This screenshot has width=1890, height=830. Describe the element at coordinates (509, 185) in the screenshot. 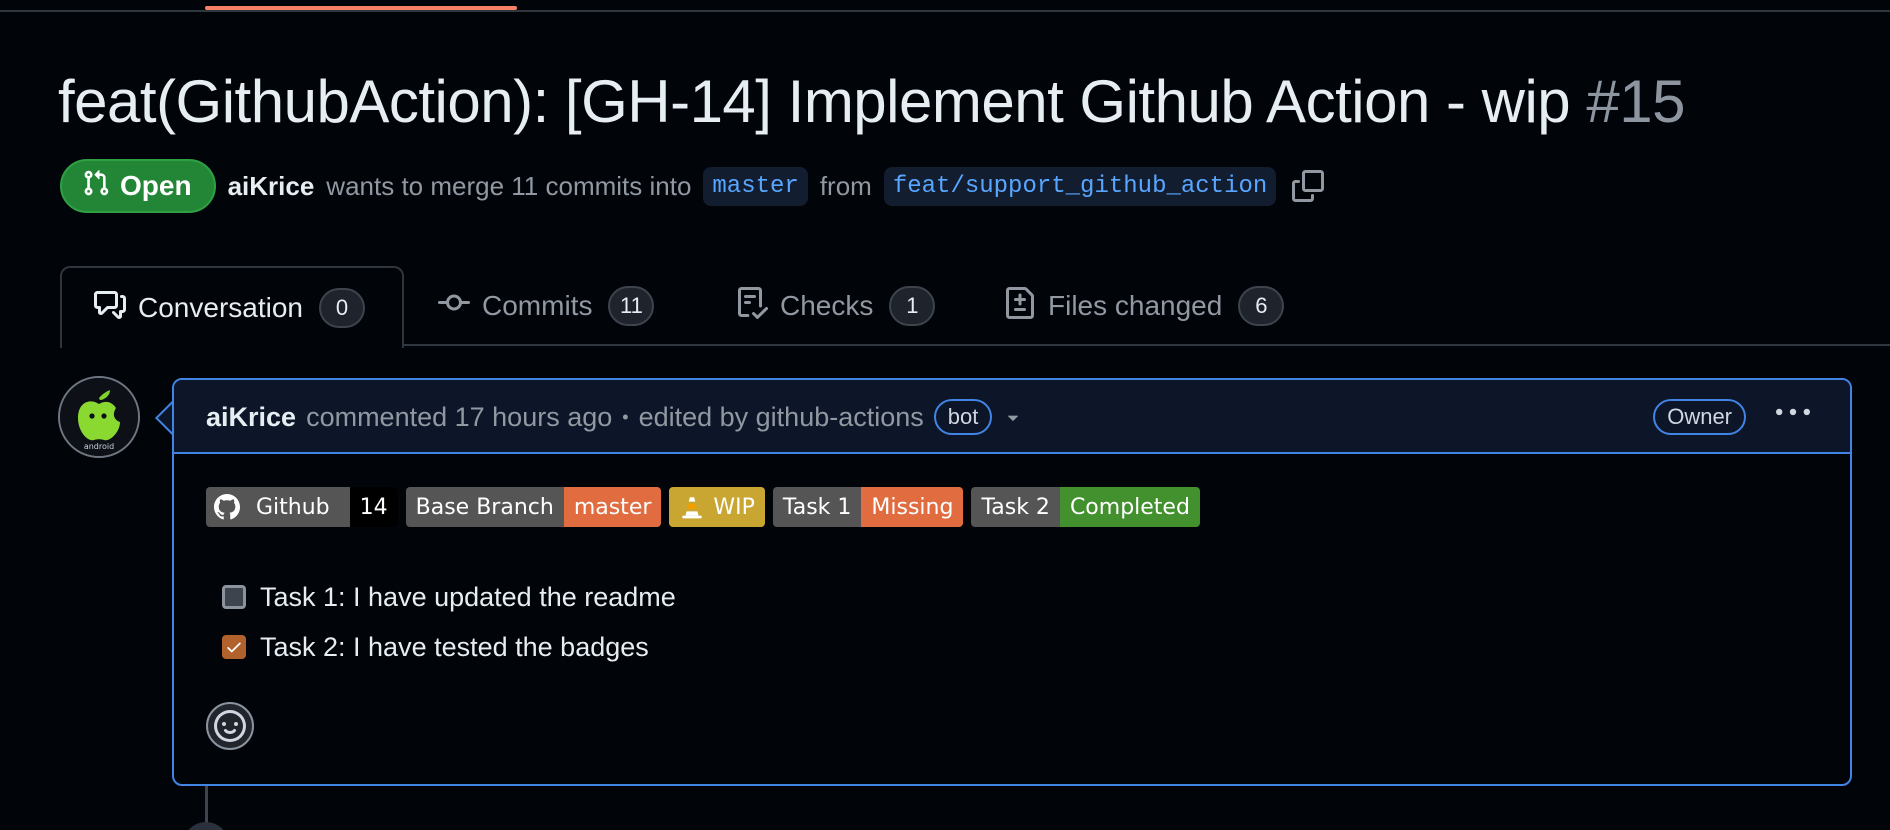

I see `merge-text: wants to merge 11 commits into` at that location.